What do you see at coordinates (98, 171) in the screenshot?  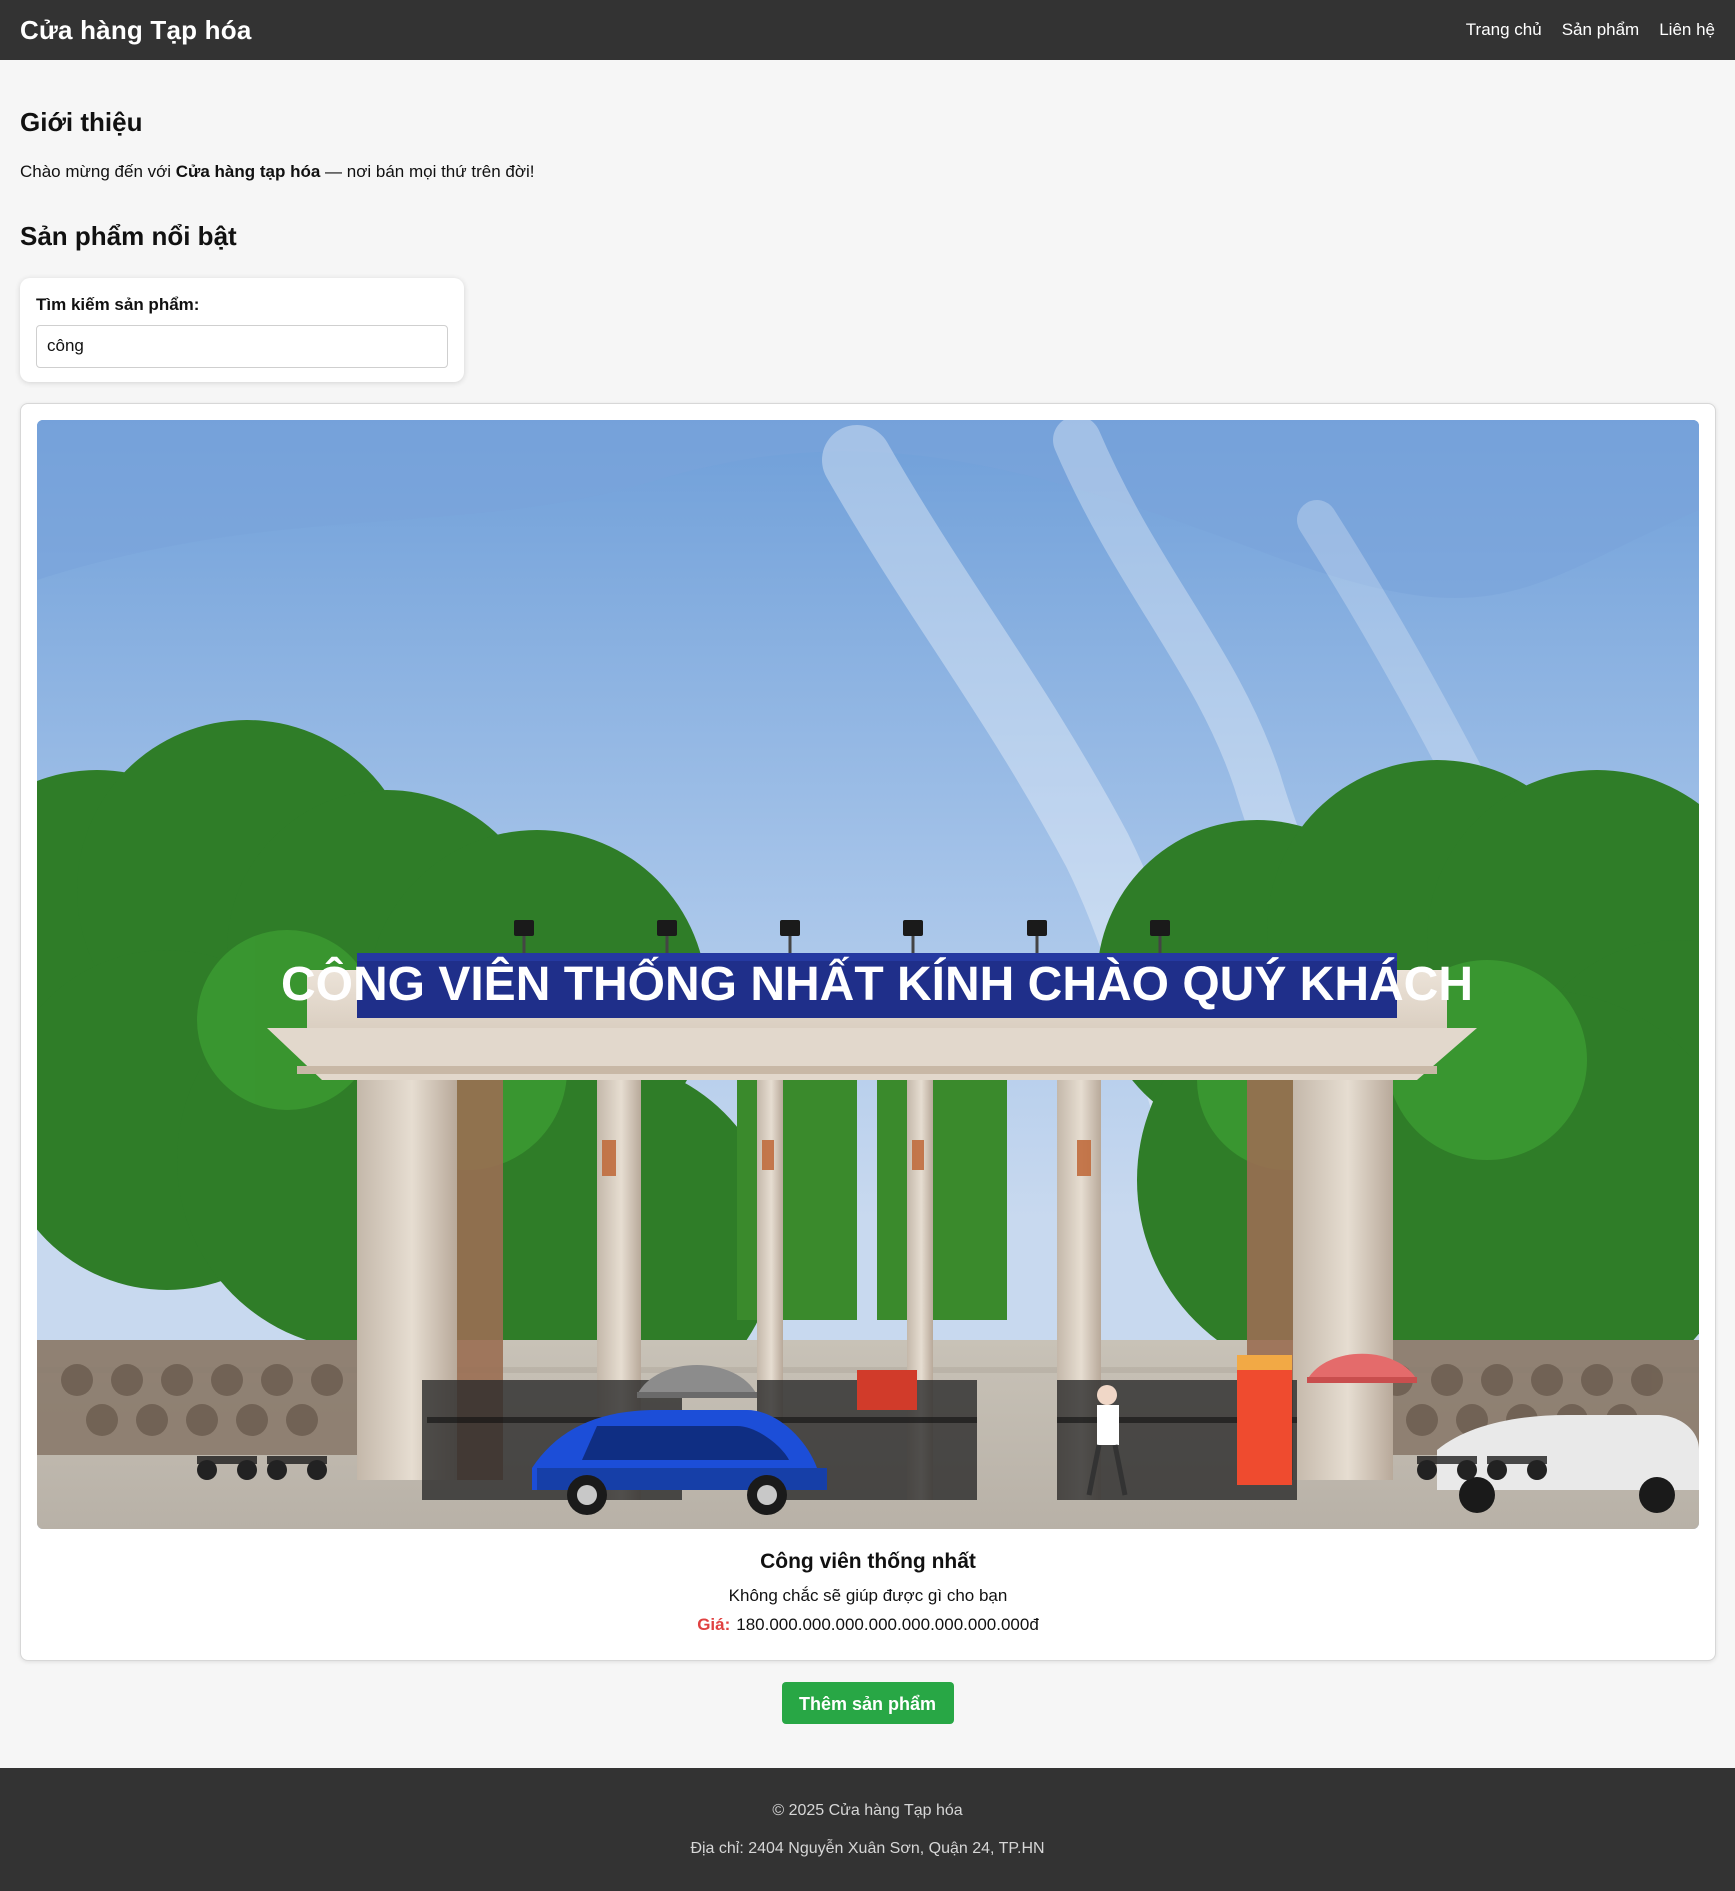 I see `intro-text-before: Chào mừng đến với` at bounding box center [98, 171].